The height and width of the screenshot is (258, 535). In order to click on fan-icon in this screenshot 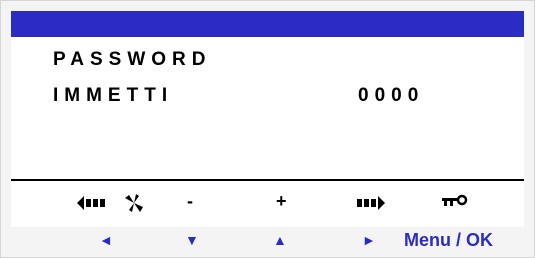, I will do `click(135, 205)`.